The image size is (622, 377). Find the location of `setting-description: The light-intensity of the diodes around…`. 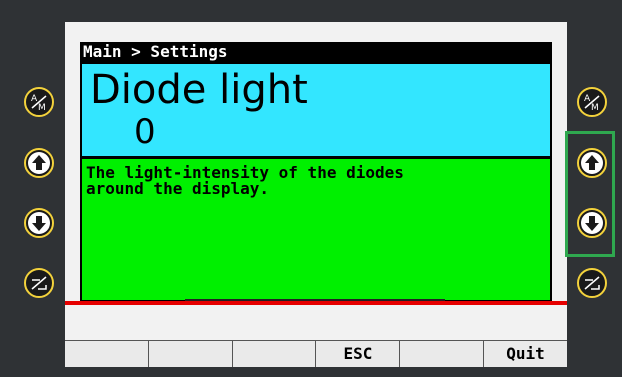

setting-description: The light-intensity of the diodes around… is located at coordinates (245, 180).